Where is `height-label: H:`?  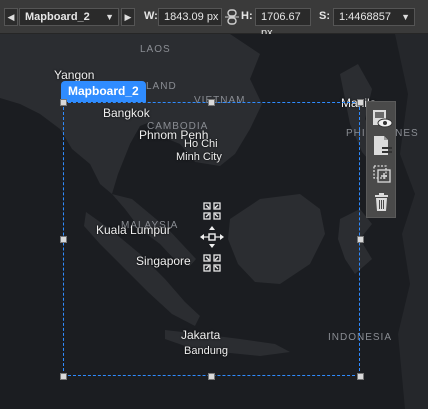
height-label: H: is located at coordinates (247, 16).